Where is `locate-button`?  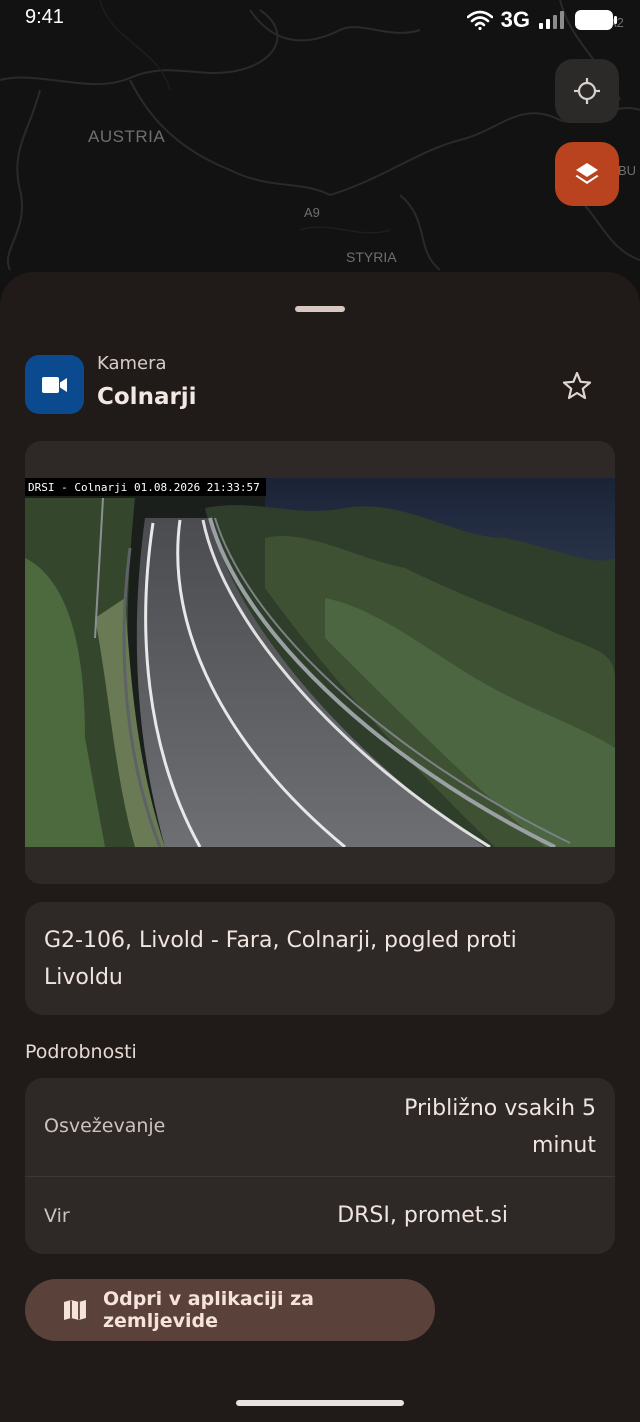
locate-button is located at coordinates (587, 91).